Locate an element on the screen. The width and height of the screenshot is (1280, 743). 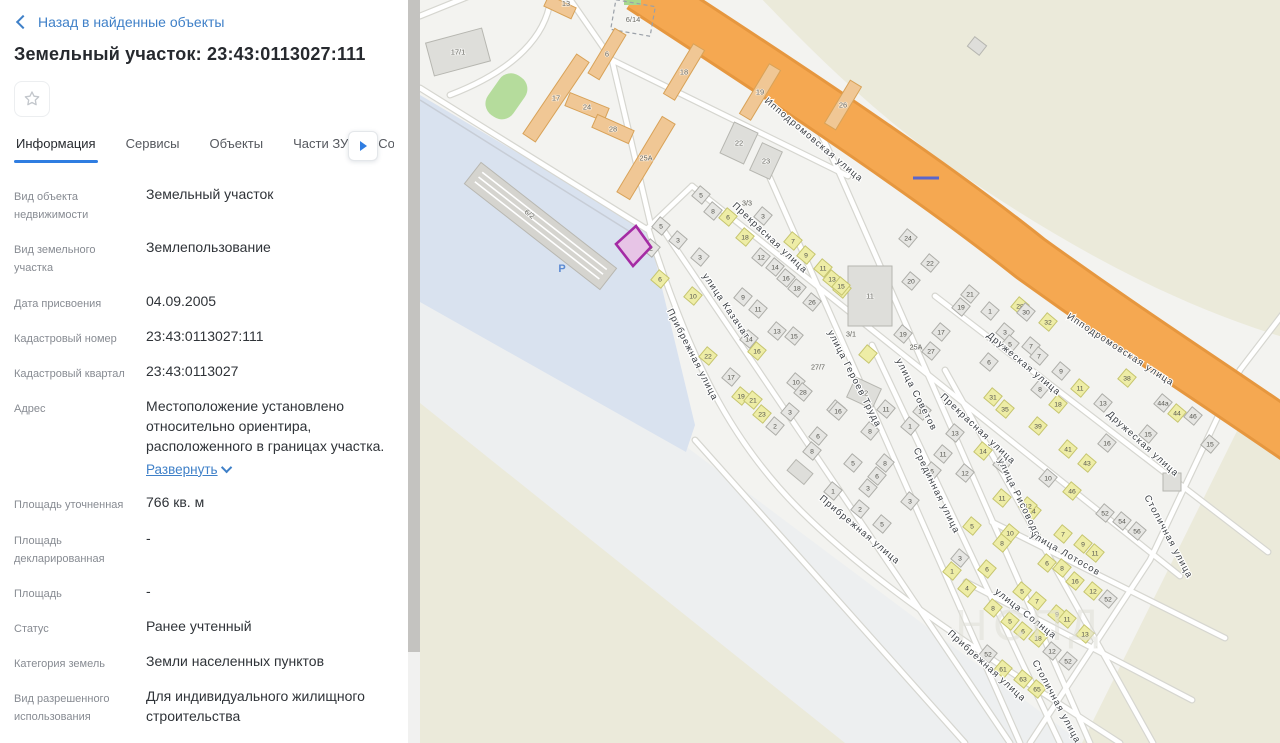
favorite-button is located at coordinates (32, 99).